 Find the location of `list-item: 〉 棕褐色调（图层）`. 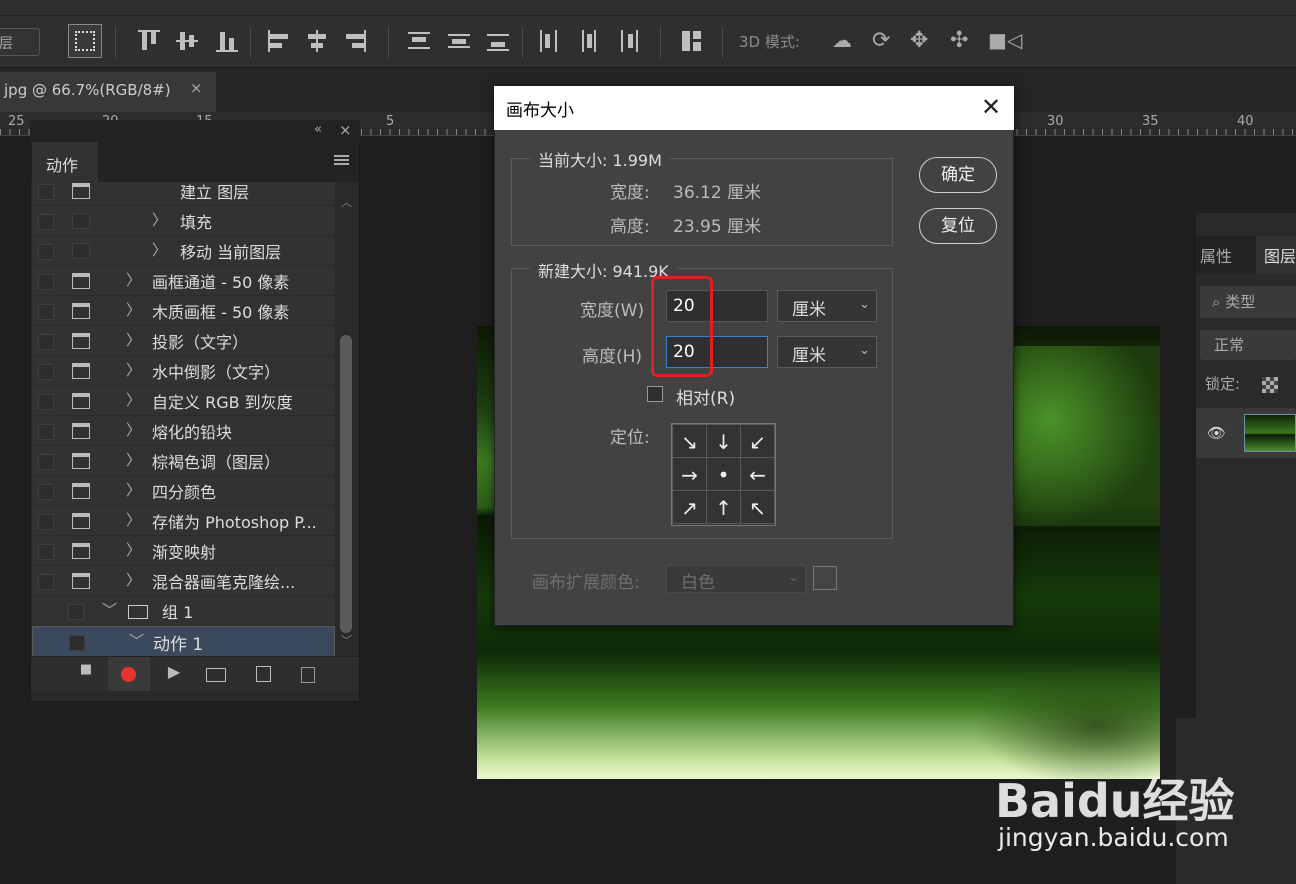

list-item: 〉 棕褐色调（图层） is located at coordinates (183, 461).